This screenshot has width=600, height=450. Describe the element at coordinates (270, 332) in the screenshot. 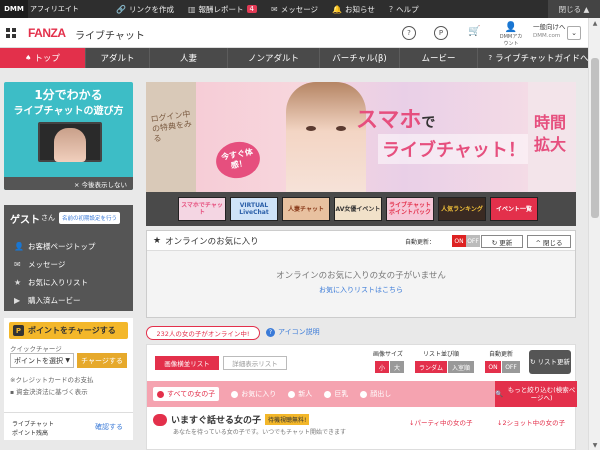

I see `question-icon: ?` at that location.